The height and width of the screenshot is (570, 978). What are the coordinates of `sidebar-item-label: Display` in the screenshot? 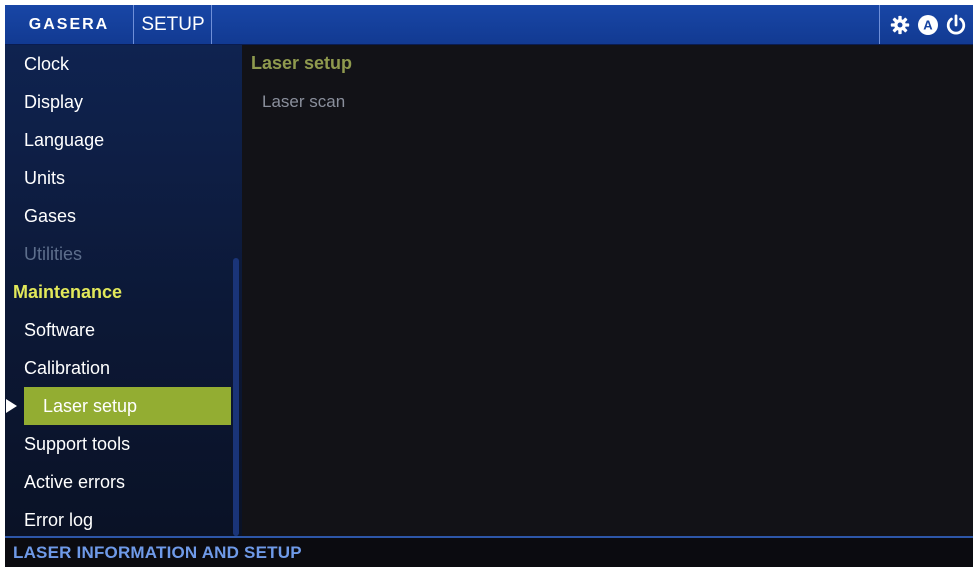 It's located at (54, 102).